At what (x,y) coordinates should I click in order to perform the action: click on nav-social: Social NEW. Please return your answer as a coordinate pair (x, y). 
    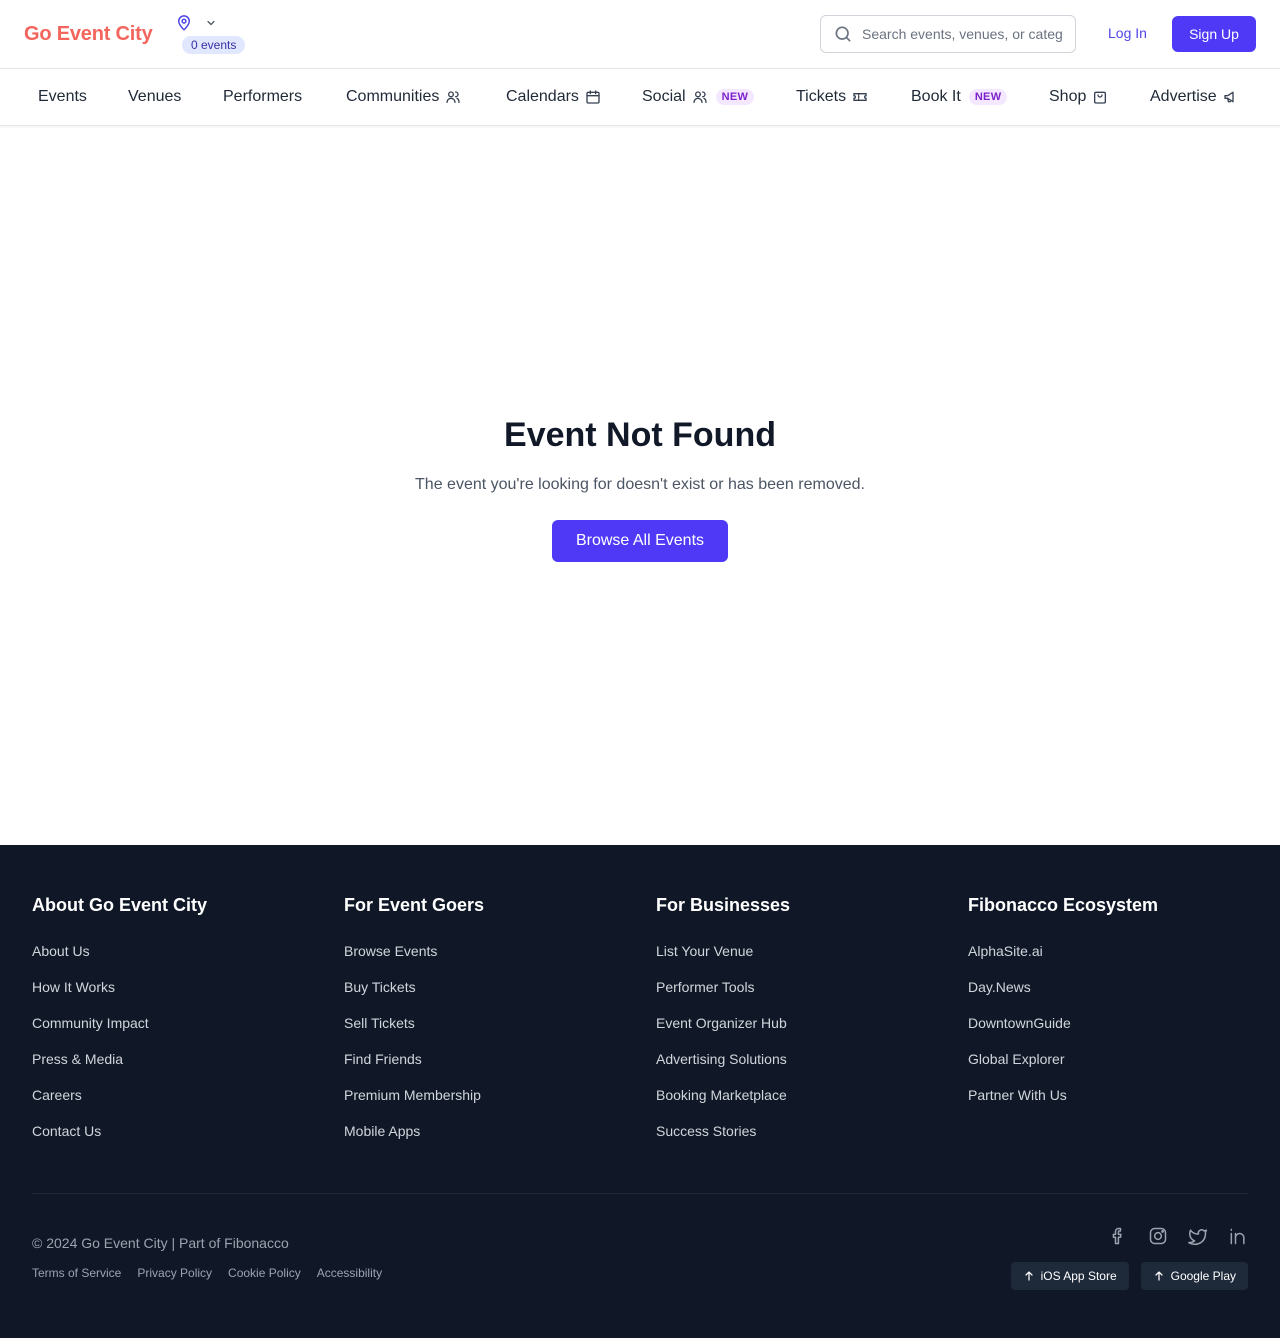
    Looking at the image, I should click on (698, 97).